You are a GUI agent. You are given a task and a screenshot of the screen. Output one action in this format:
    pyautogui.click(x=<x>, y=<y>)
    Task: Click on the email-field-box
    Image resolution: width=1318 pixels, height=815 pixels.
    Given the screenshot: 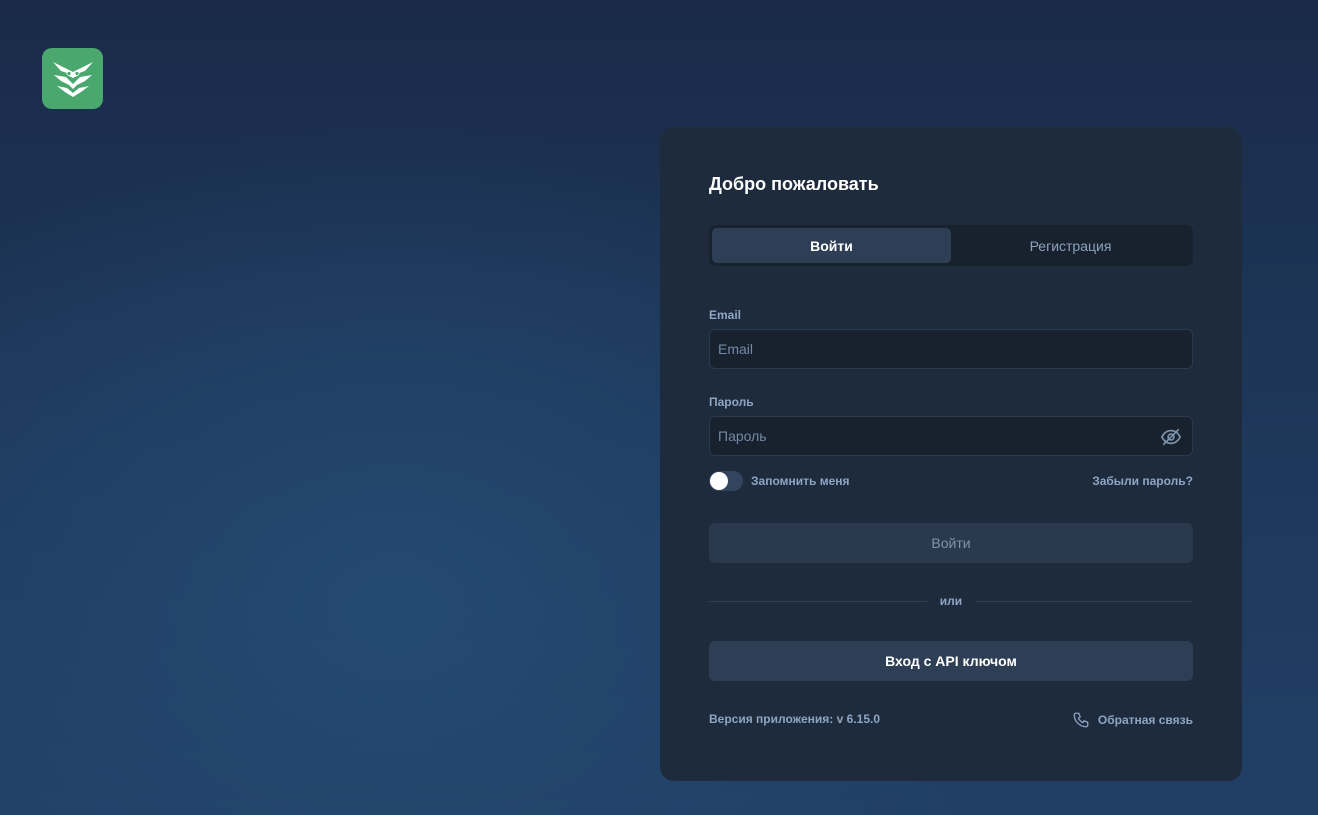 What is the action you would take?
    pyautogui.click(x=951, y=349)
    